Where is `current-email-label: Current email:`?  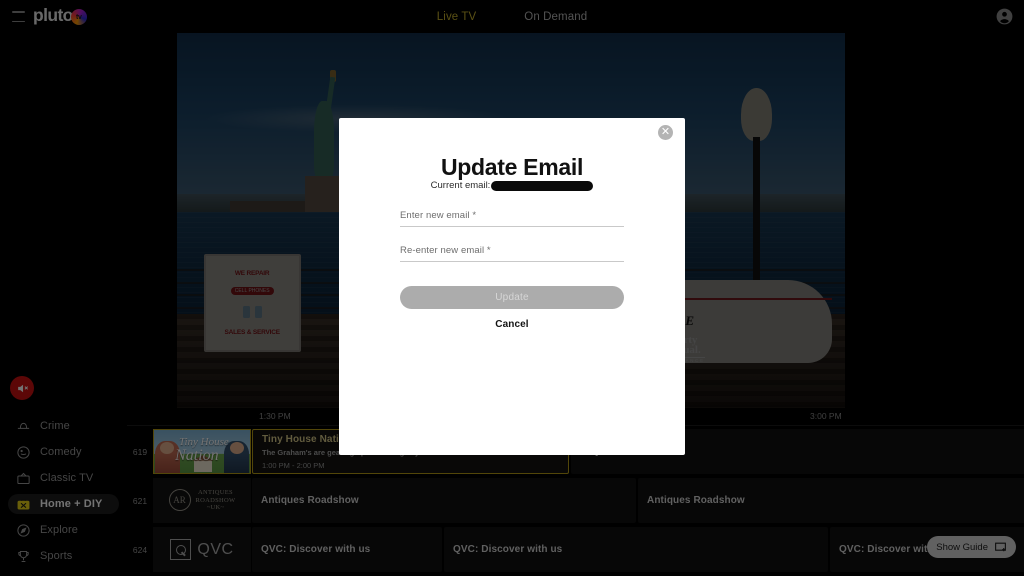
current-email-label: Current email: is located at coordinates (460, 185).